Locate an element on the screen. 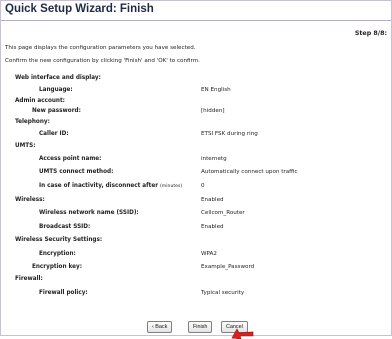 This screenshot has width=392, height=339. row-label: New password: is located at coordinates (56, 111).